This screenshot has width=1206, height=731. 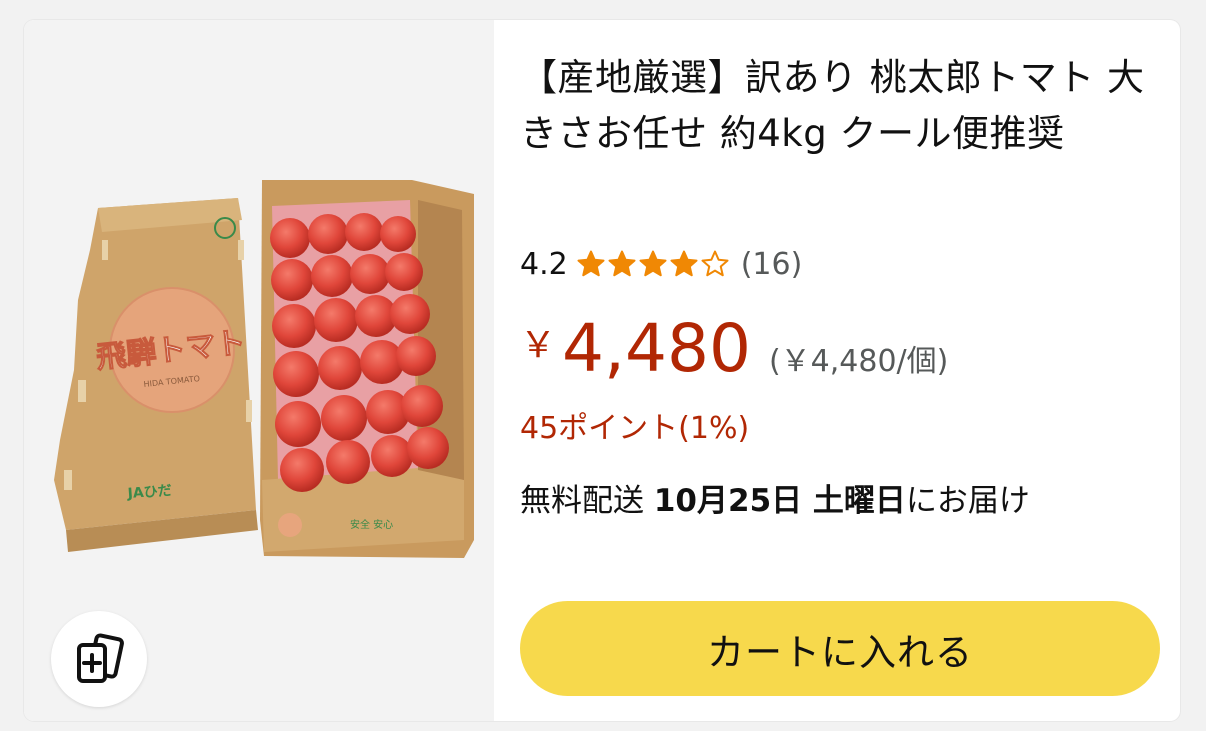 What do you see at coordinates (840, 106) in the screenshot?
I see `product-title: 【産地厳選】訳あり 桃太郎トマト 大きさお任せ 約4kg クール便推奨` at bounding box center [840, 106].